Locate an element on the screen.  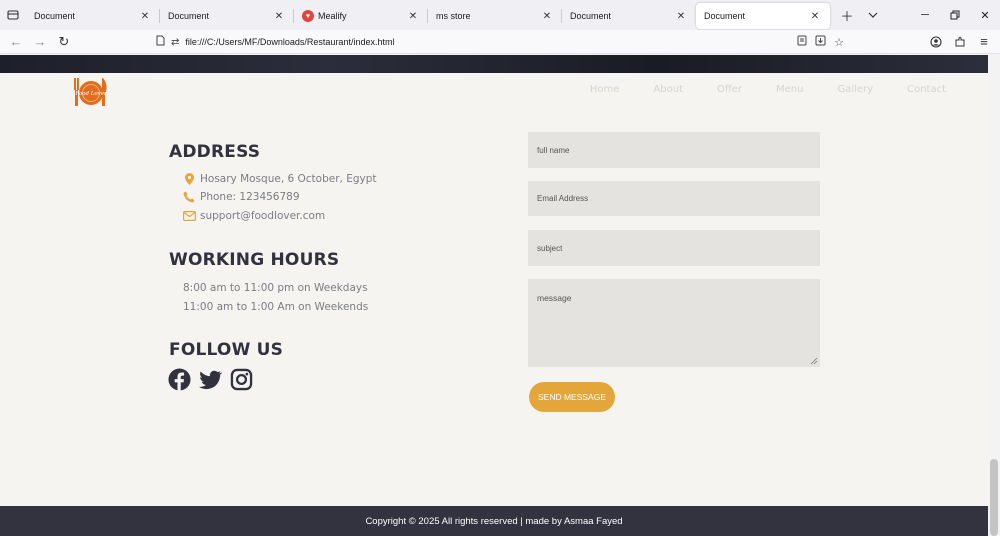
weekday-hours: 8:00 am to 11:00 pm on Weekdays is located at coordinates (275, 288).